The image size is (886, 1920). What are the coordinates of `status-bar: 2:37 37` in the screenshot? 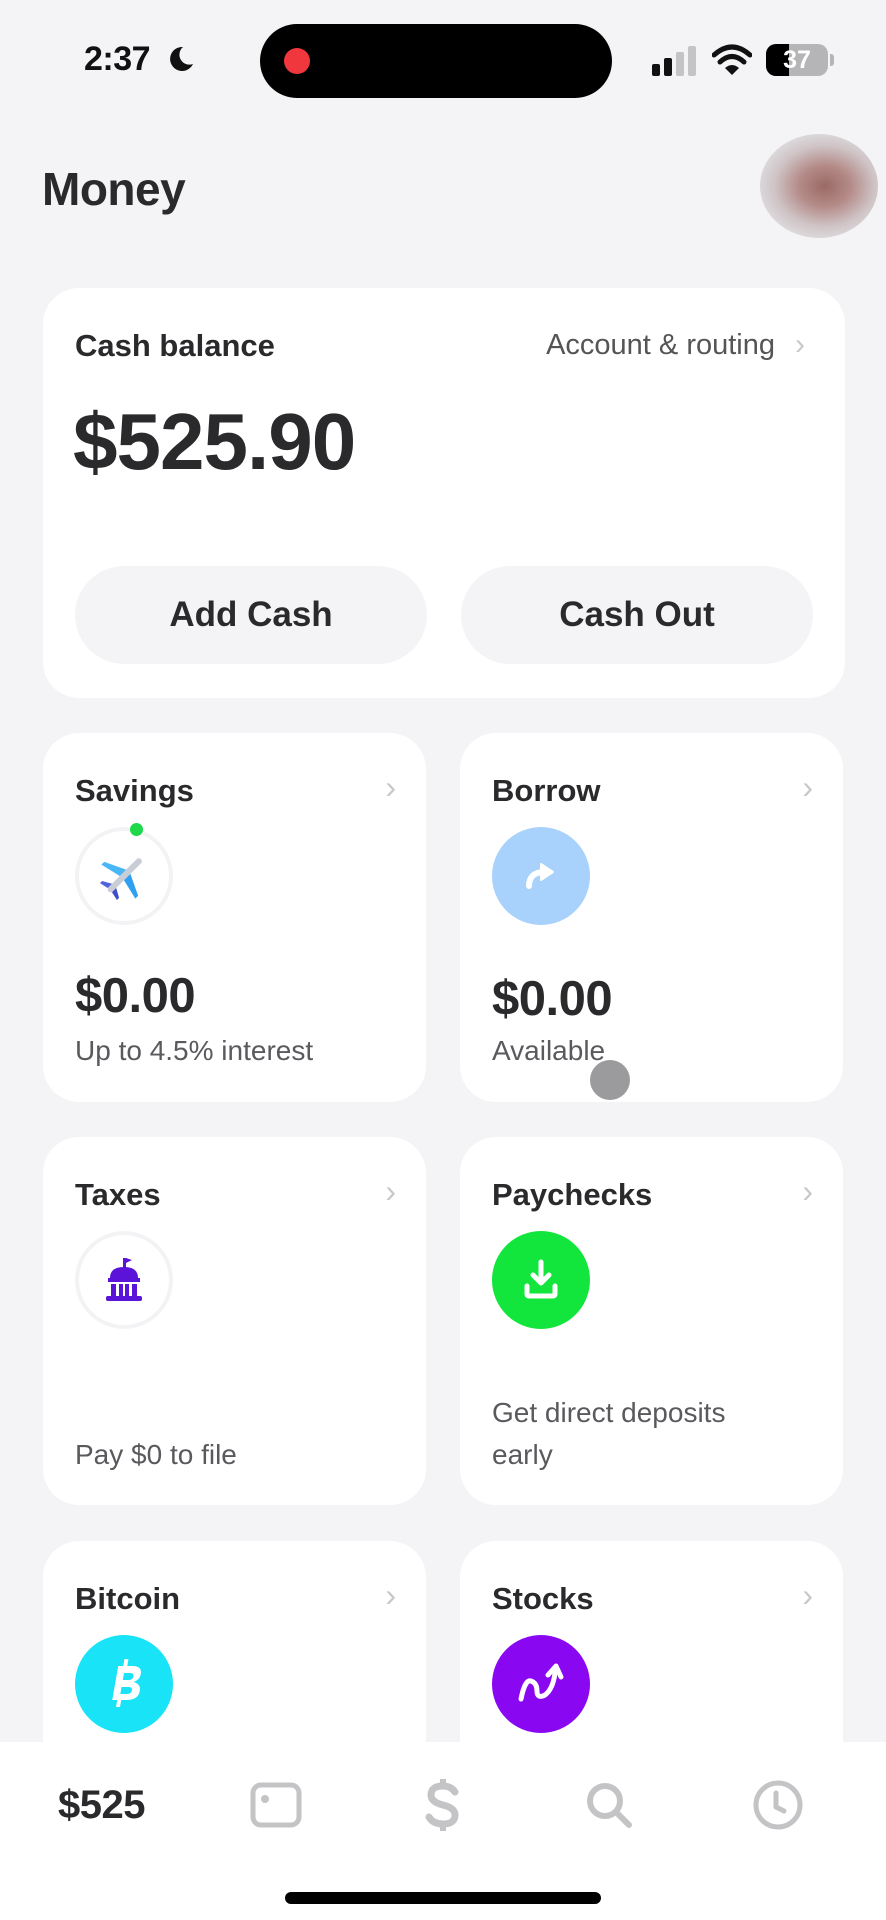 It's located at (443, 55).